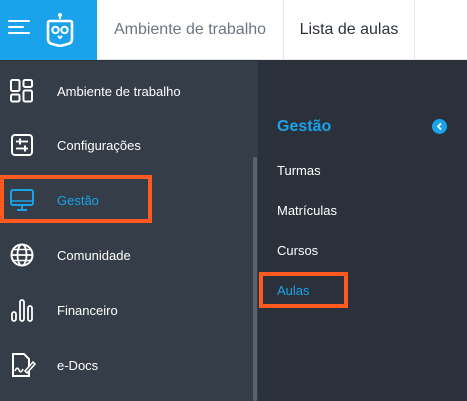  I want to click on chevron-left-icon, so click(439, 126).